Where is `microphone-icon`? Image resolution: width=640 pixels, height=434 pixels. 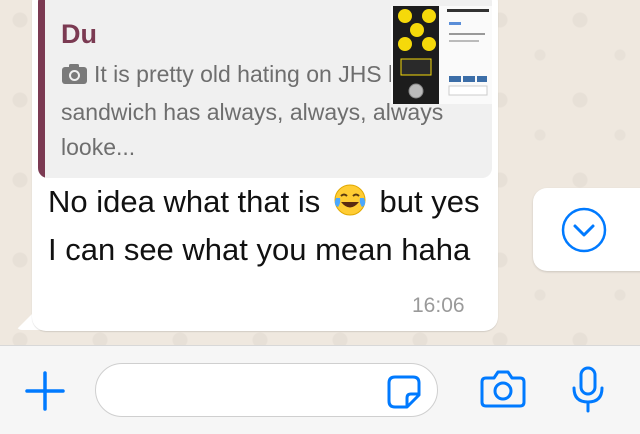 microphone-icon is located at coordinates (588, 392).